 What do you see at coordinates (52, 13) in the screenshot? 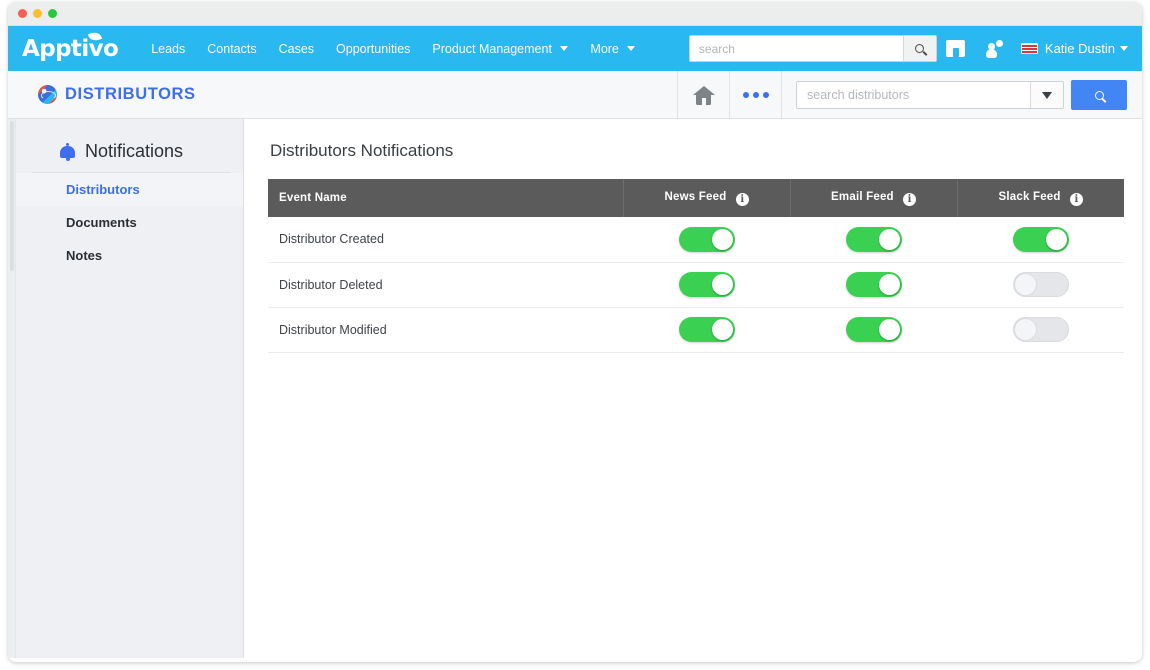
I see `maximize-window-icon` at bounding box center [52, 13].